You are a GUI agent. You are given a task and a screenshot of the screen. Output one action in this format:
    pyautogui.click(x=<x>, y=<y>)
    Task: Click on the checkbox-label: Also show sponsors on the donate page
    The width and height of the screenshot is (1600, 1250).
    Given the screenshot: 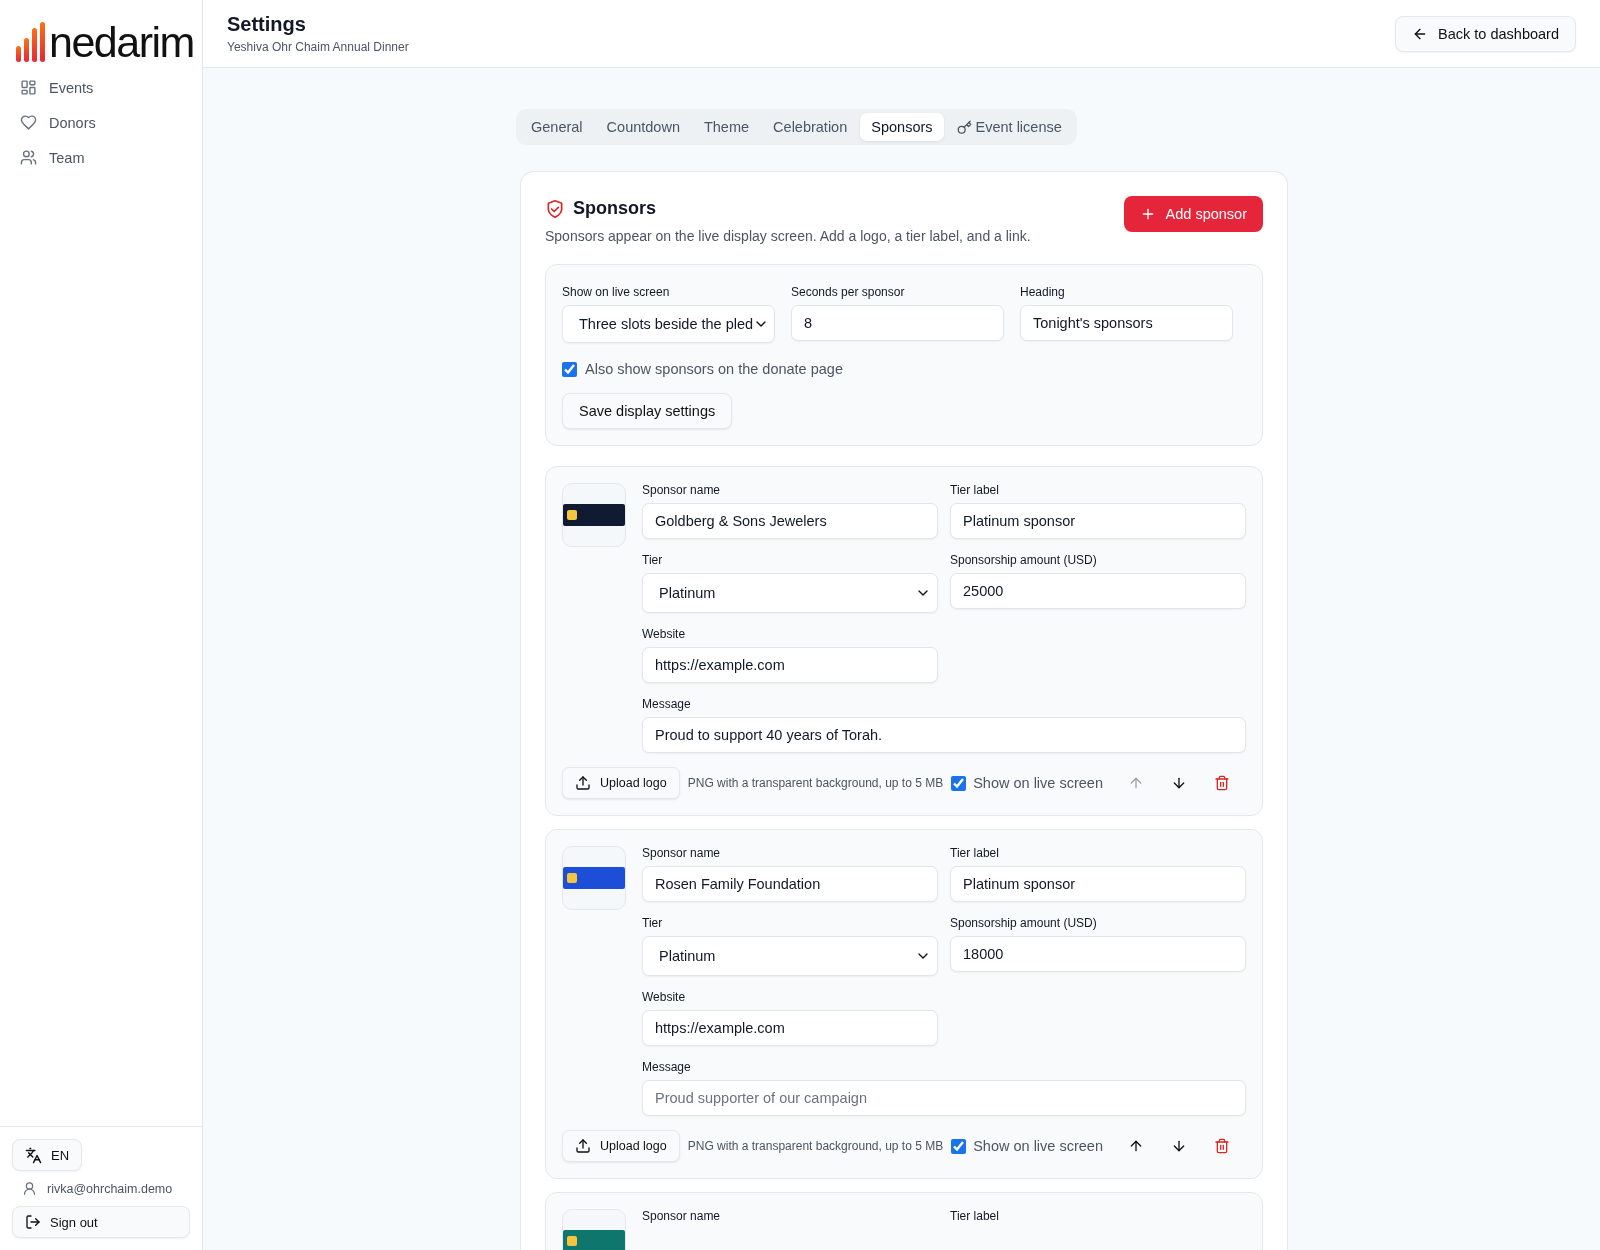 What is the action you would take?
    pyautogui.click(x=714, y=369)
    